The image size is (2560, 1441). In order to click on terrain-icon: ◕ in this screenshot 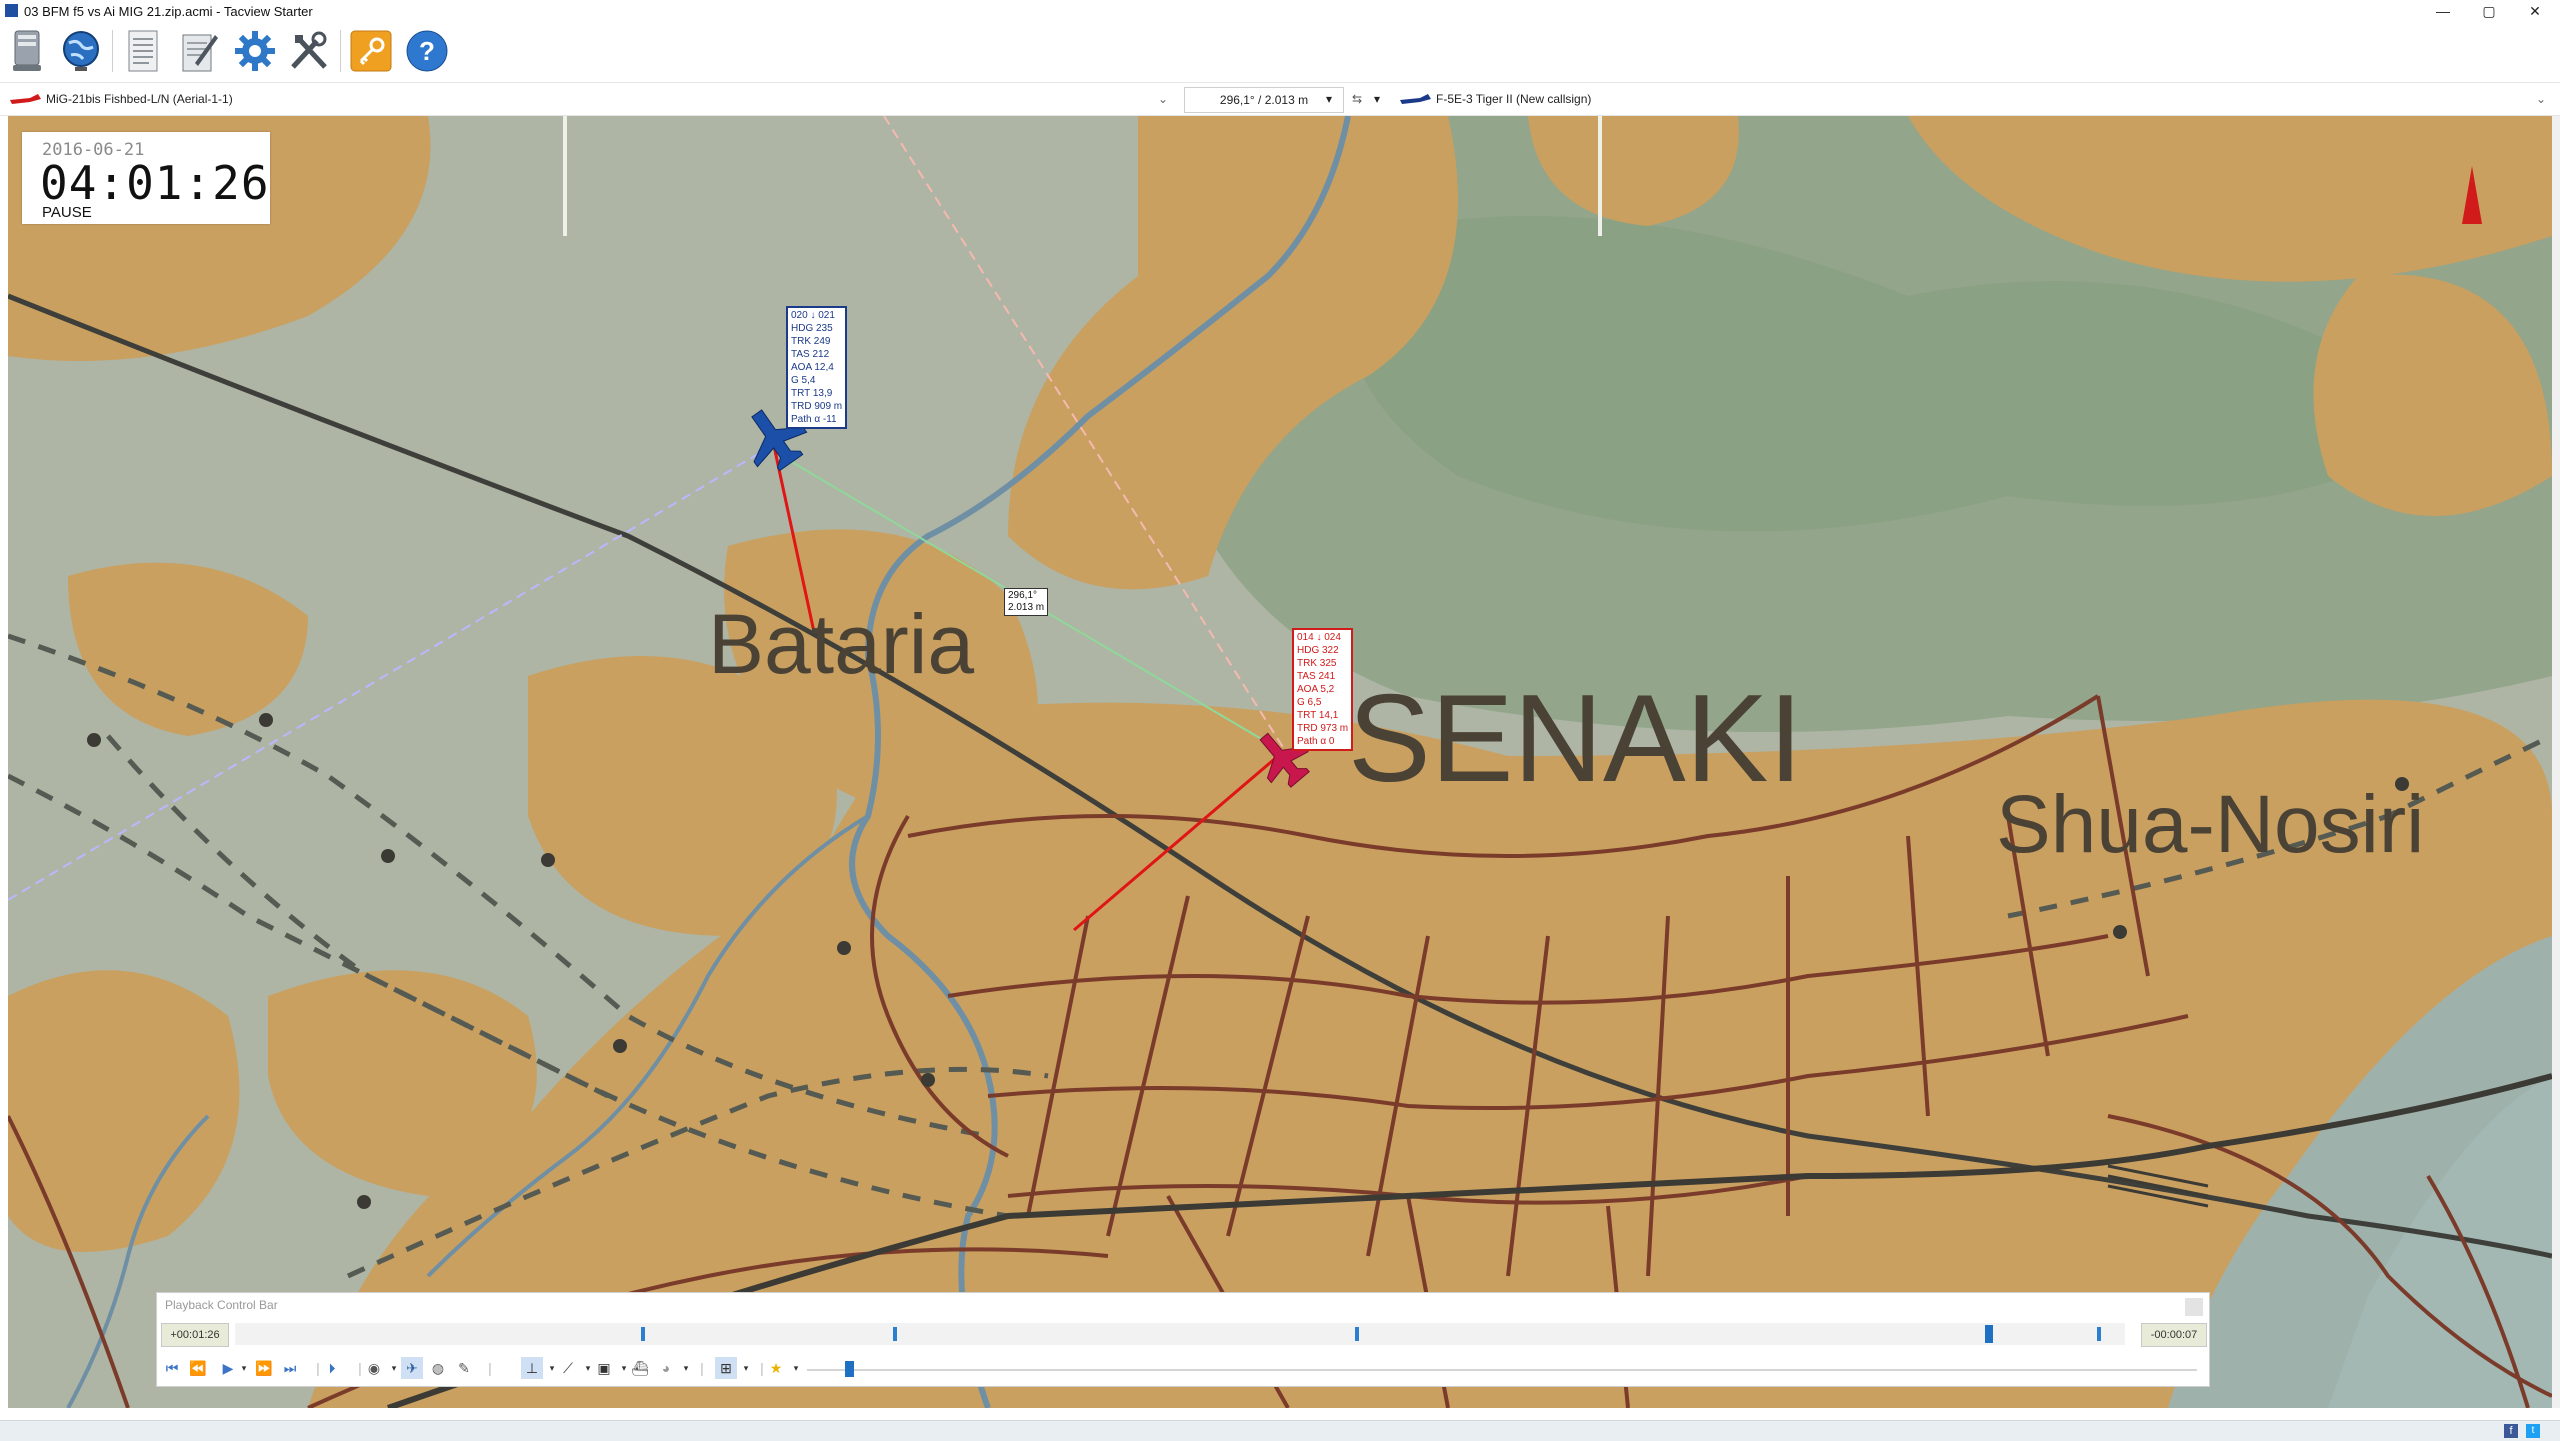, I will do `click(666, 1368)`.